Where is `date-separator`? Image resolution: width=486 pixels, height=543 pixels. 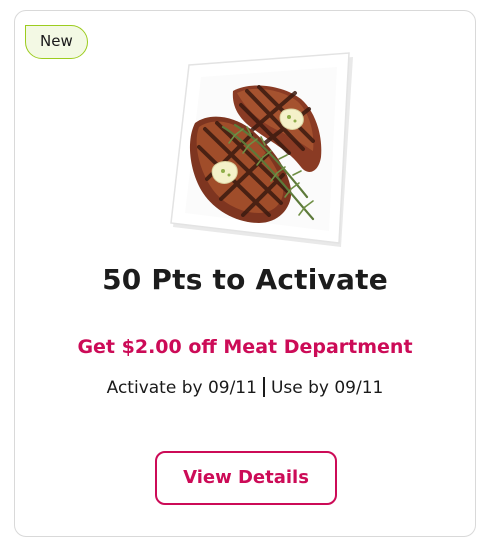
date-separator is located at coordinates (263, 387).